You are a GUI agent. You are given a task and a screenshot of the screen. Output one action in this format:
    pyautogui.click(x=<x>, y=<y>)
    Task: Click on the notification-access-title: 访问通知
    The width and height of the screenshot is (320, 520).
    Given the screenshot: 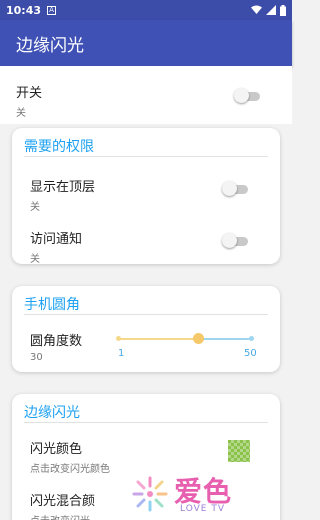 What is the action you would take?
    pyautogui.click(x=56, y=239)
    